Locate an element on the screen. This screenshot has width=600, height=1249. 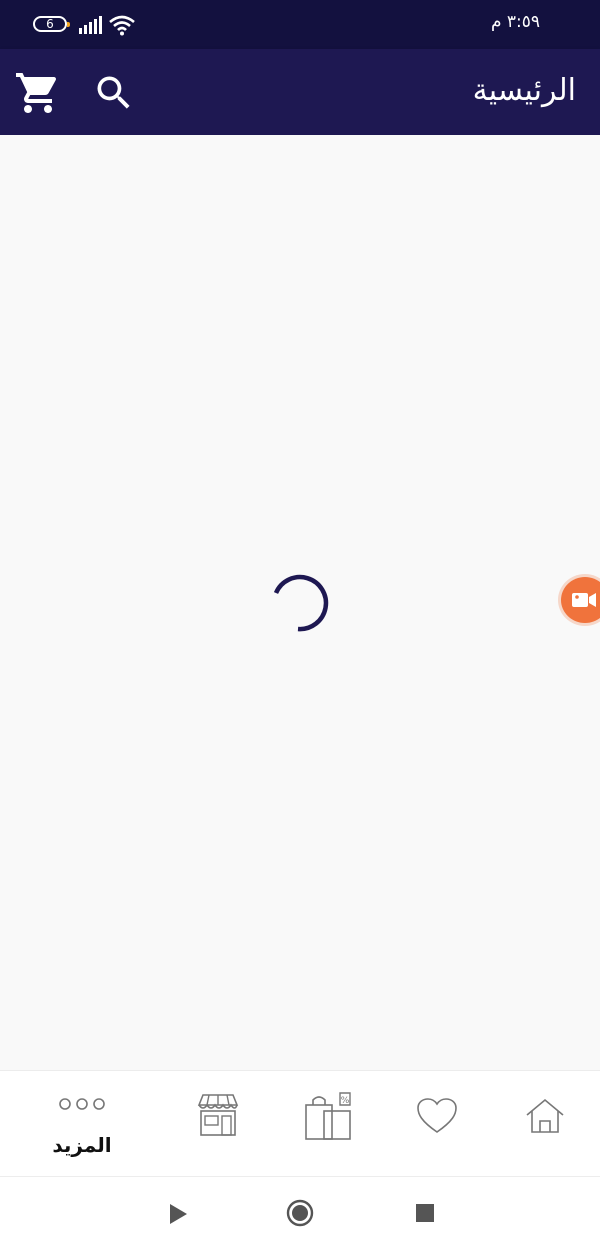
bottom-nav: المزيد % is located at coordinates (300, 1123).